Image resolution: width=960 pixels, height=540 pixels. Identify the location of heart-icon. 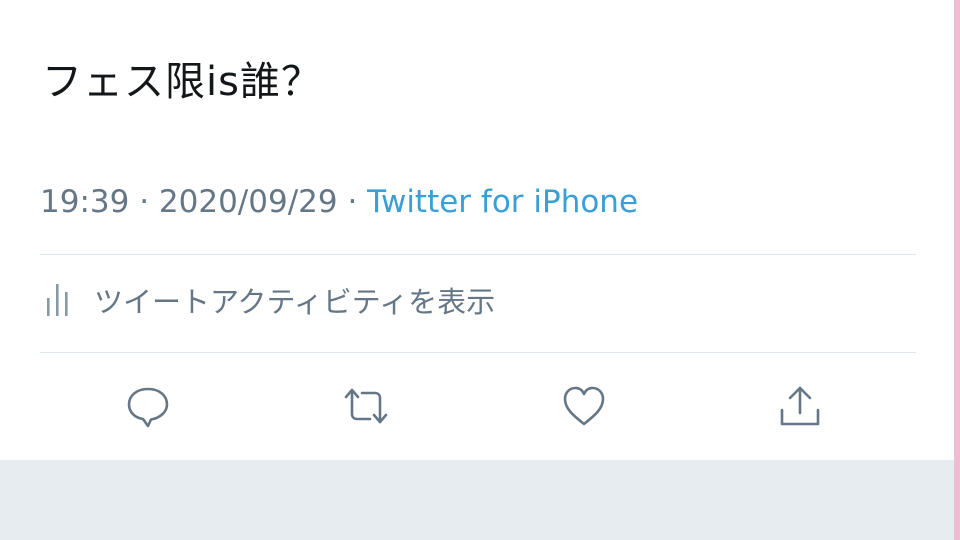
(584, 406).